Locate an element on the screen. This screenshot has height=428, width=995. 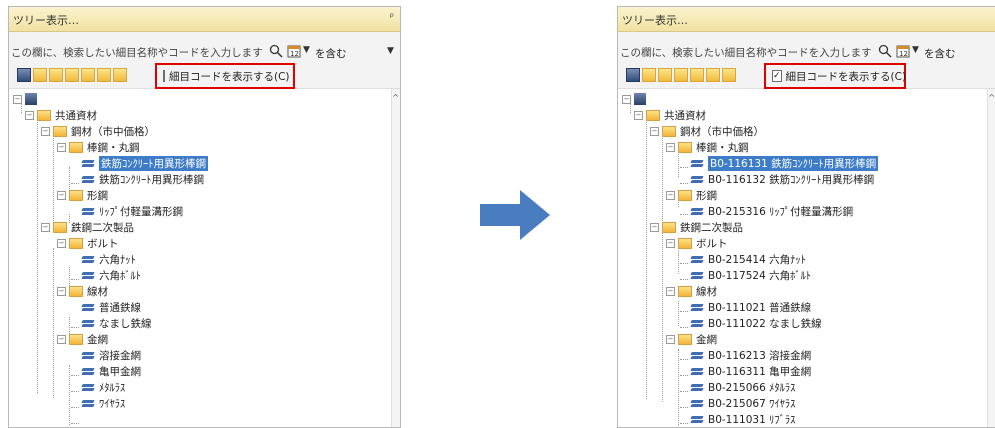
tree-leaf-item: B0-111022 なまし鉄線 is located at coordinates (756, 323).